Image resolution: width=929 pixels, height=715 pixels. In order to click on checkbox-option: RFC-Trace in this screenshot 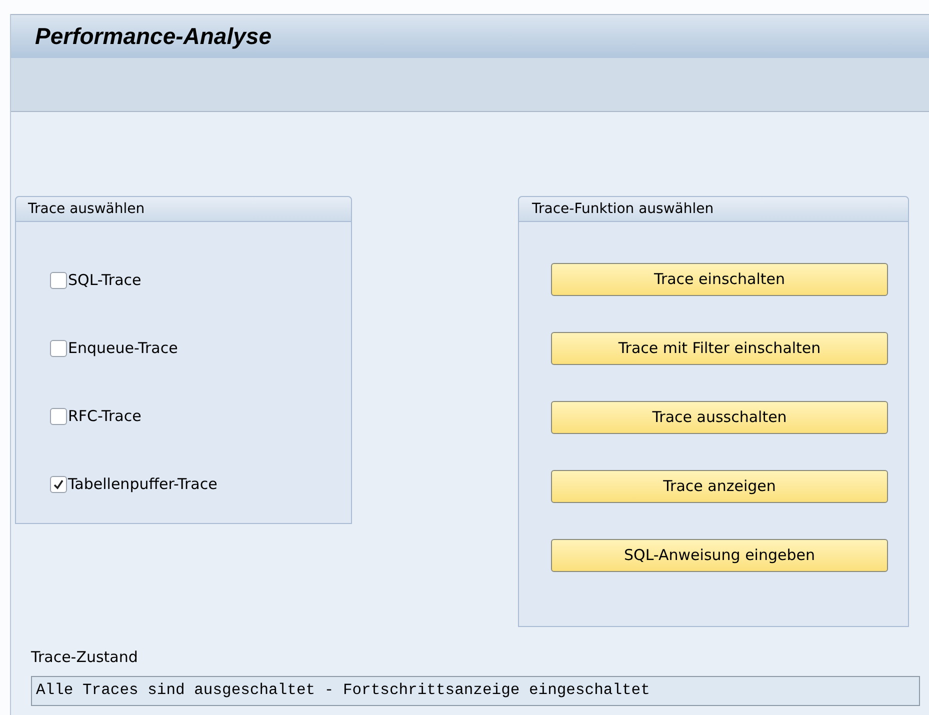, I will do `click(200, 416)`.